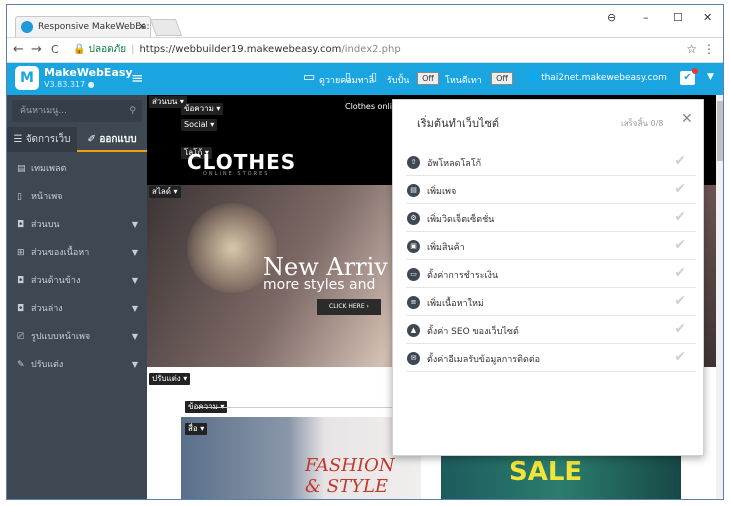  What do you see at coordinates (365, 21) in the screenshot?
I see `tab-bar: Responsive MakeWebEa: × ⊖ – ☐ ✕` at bounding box center [365, 21].